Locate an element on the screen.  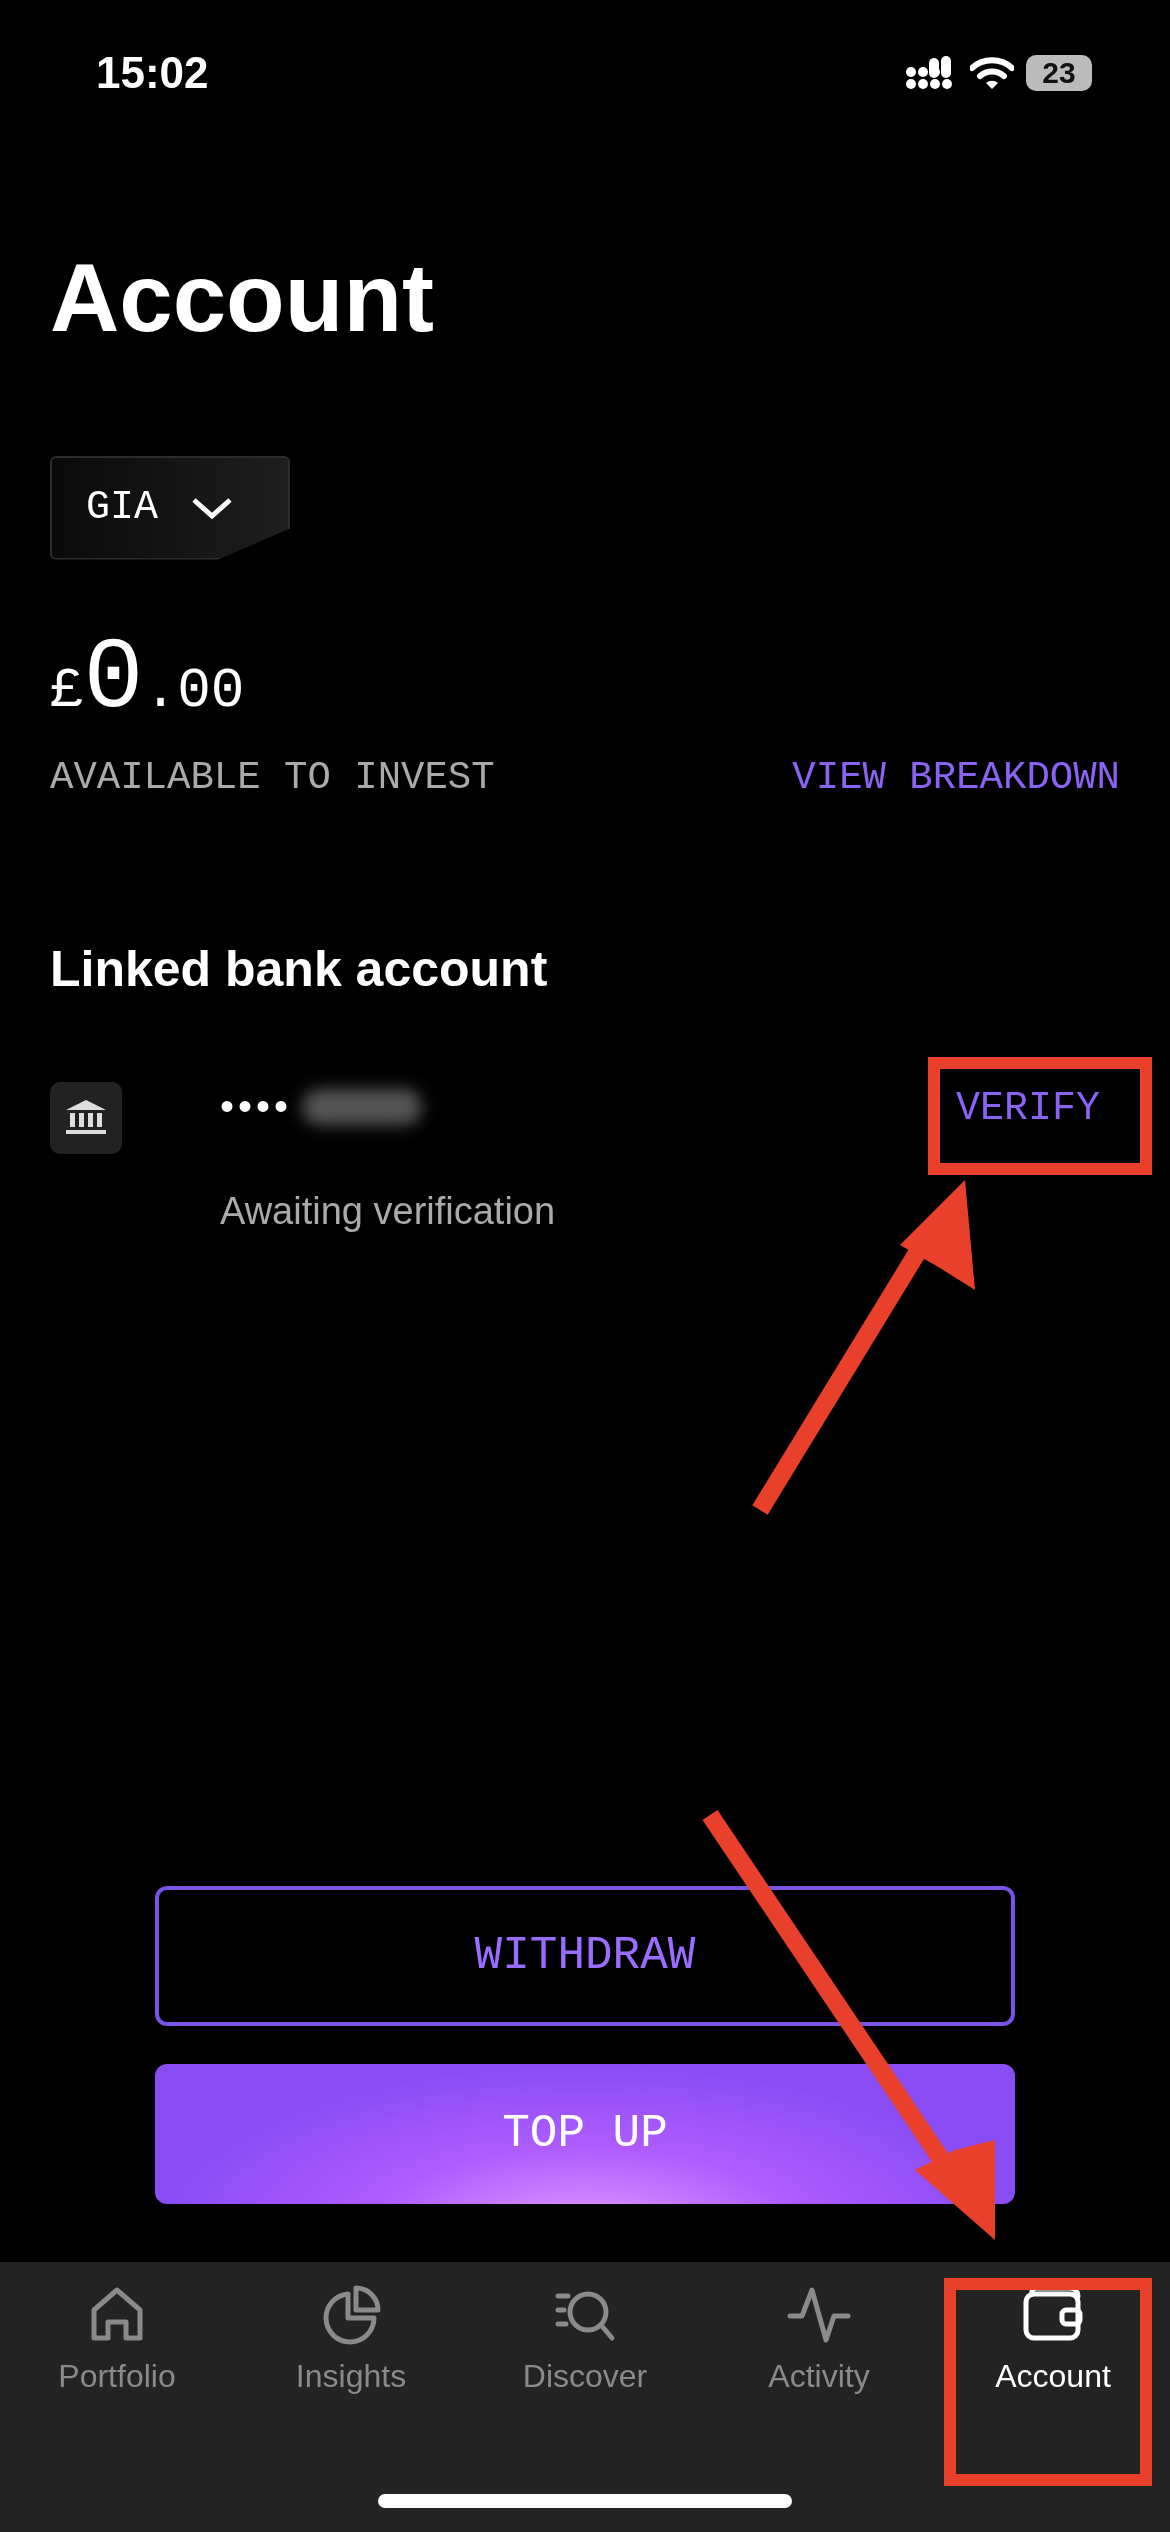
tab-item: Insights is located at coordinates (351, 2357).